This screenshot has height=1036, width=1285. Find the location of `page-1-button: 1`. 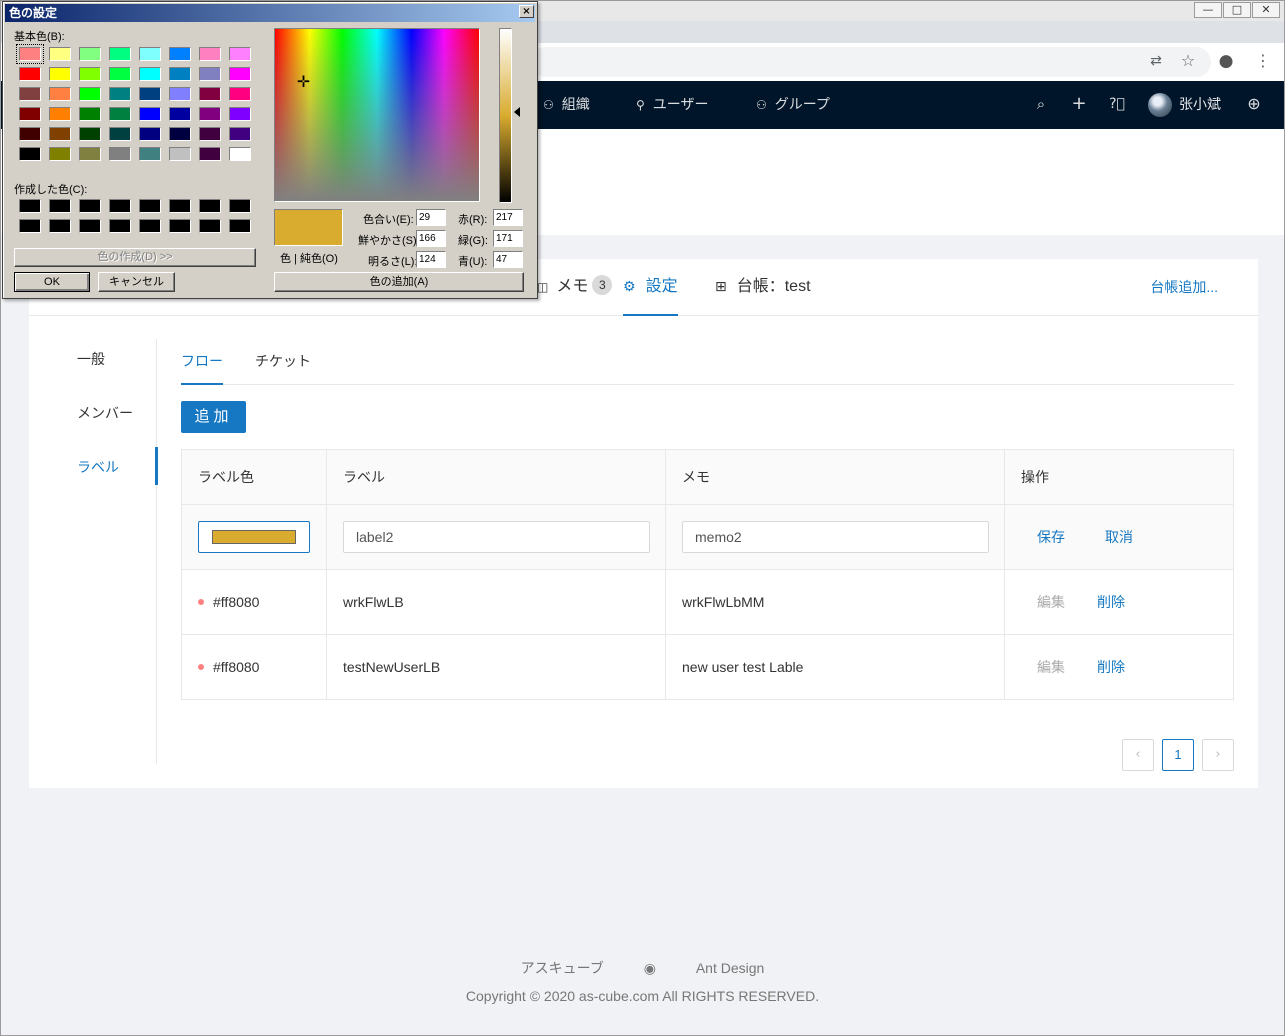

page-1-button: 1 is located at coordinates (1178, 755).